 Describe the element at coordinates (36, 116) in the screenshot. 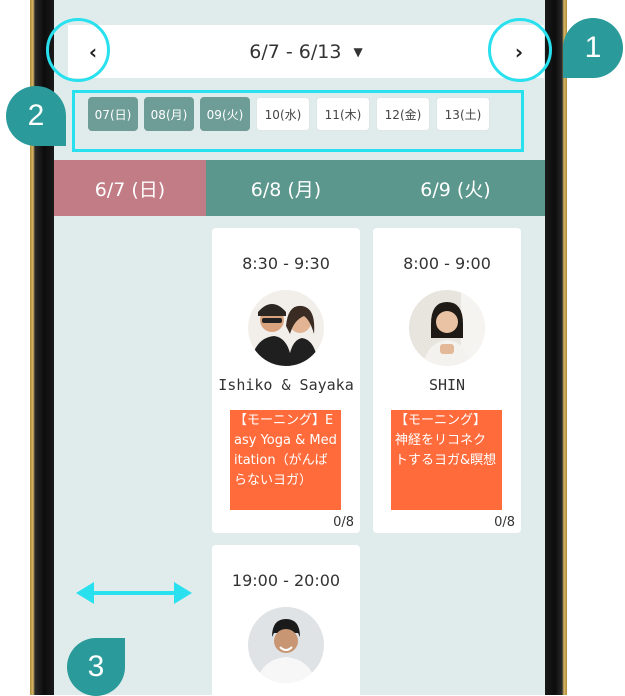

I see `annotation-badge-2: 2` at that location.